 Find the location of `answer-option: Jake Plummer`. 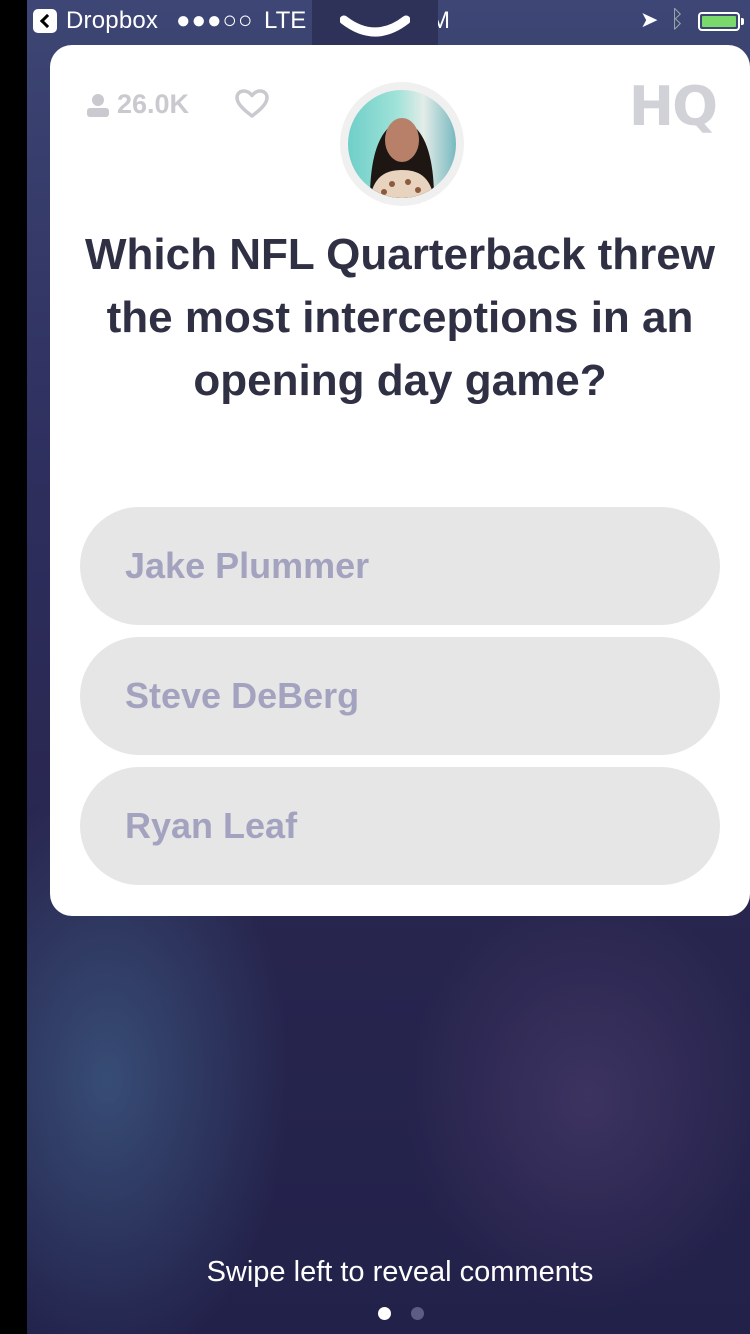

answer-option: Jake Plummer is located at coordinates (400, 566).